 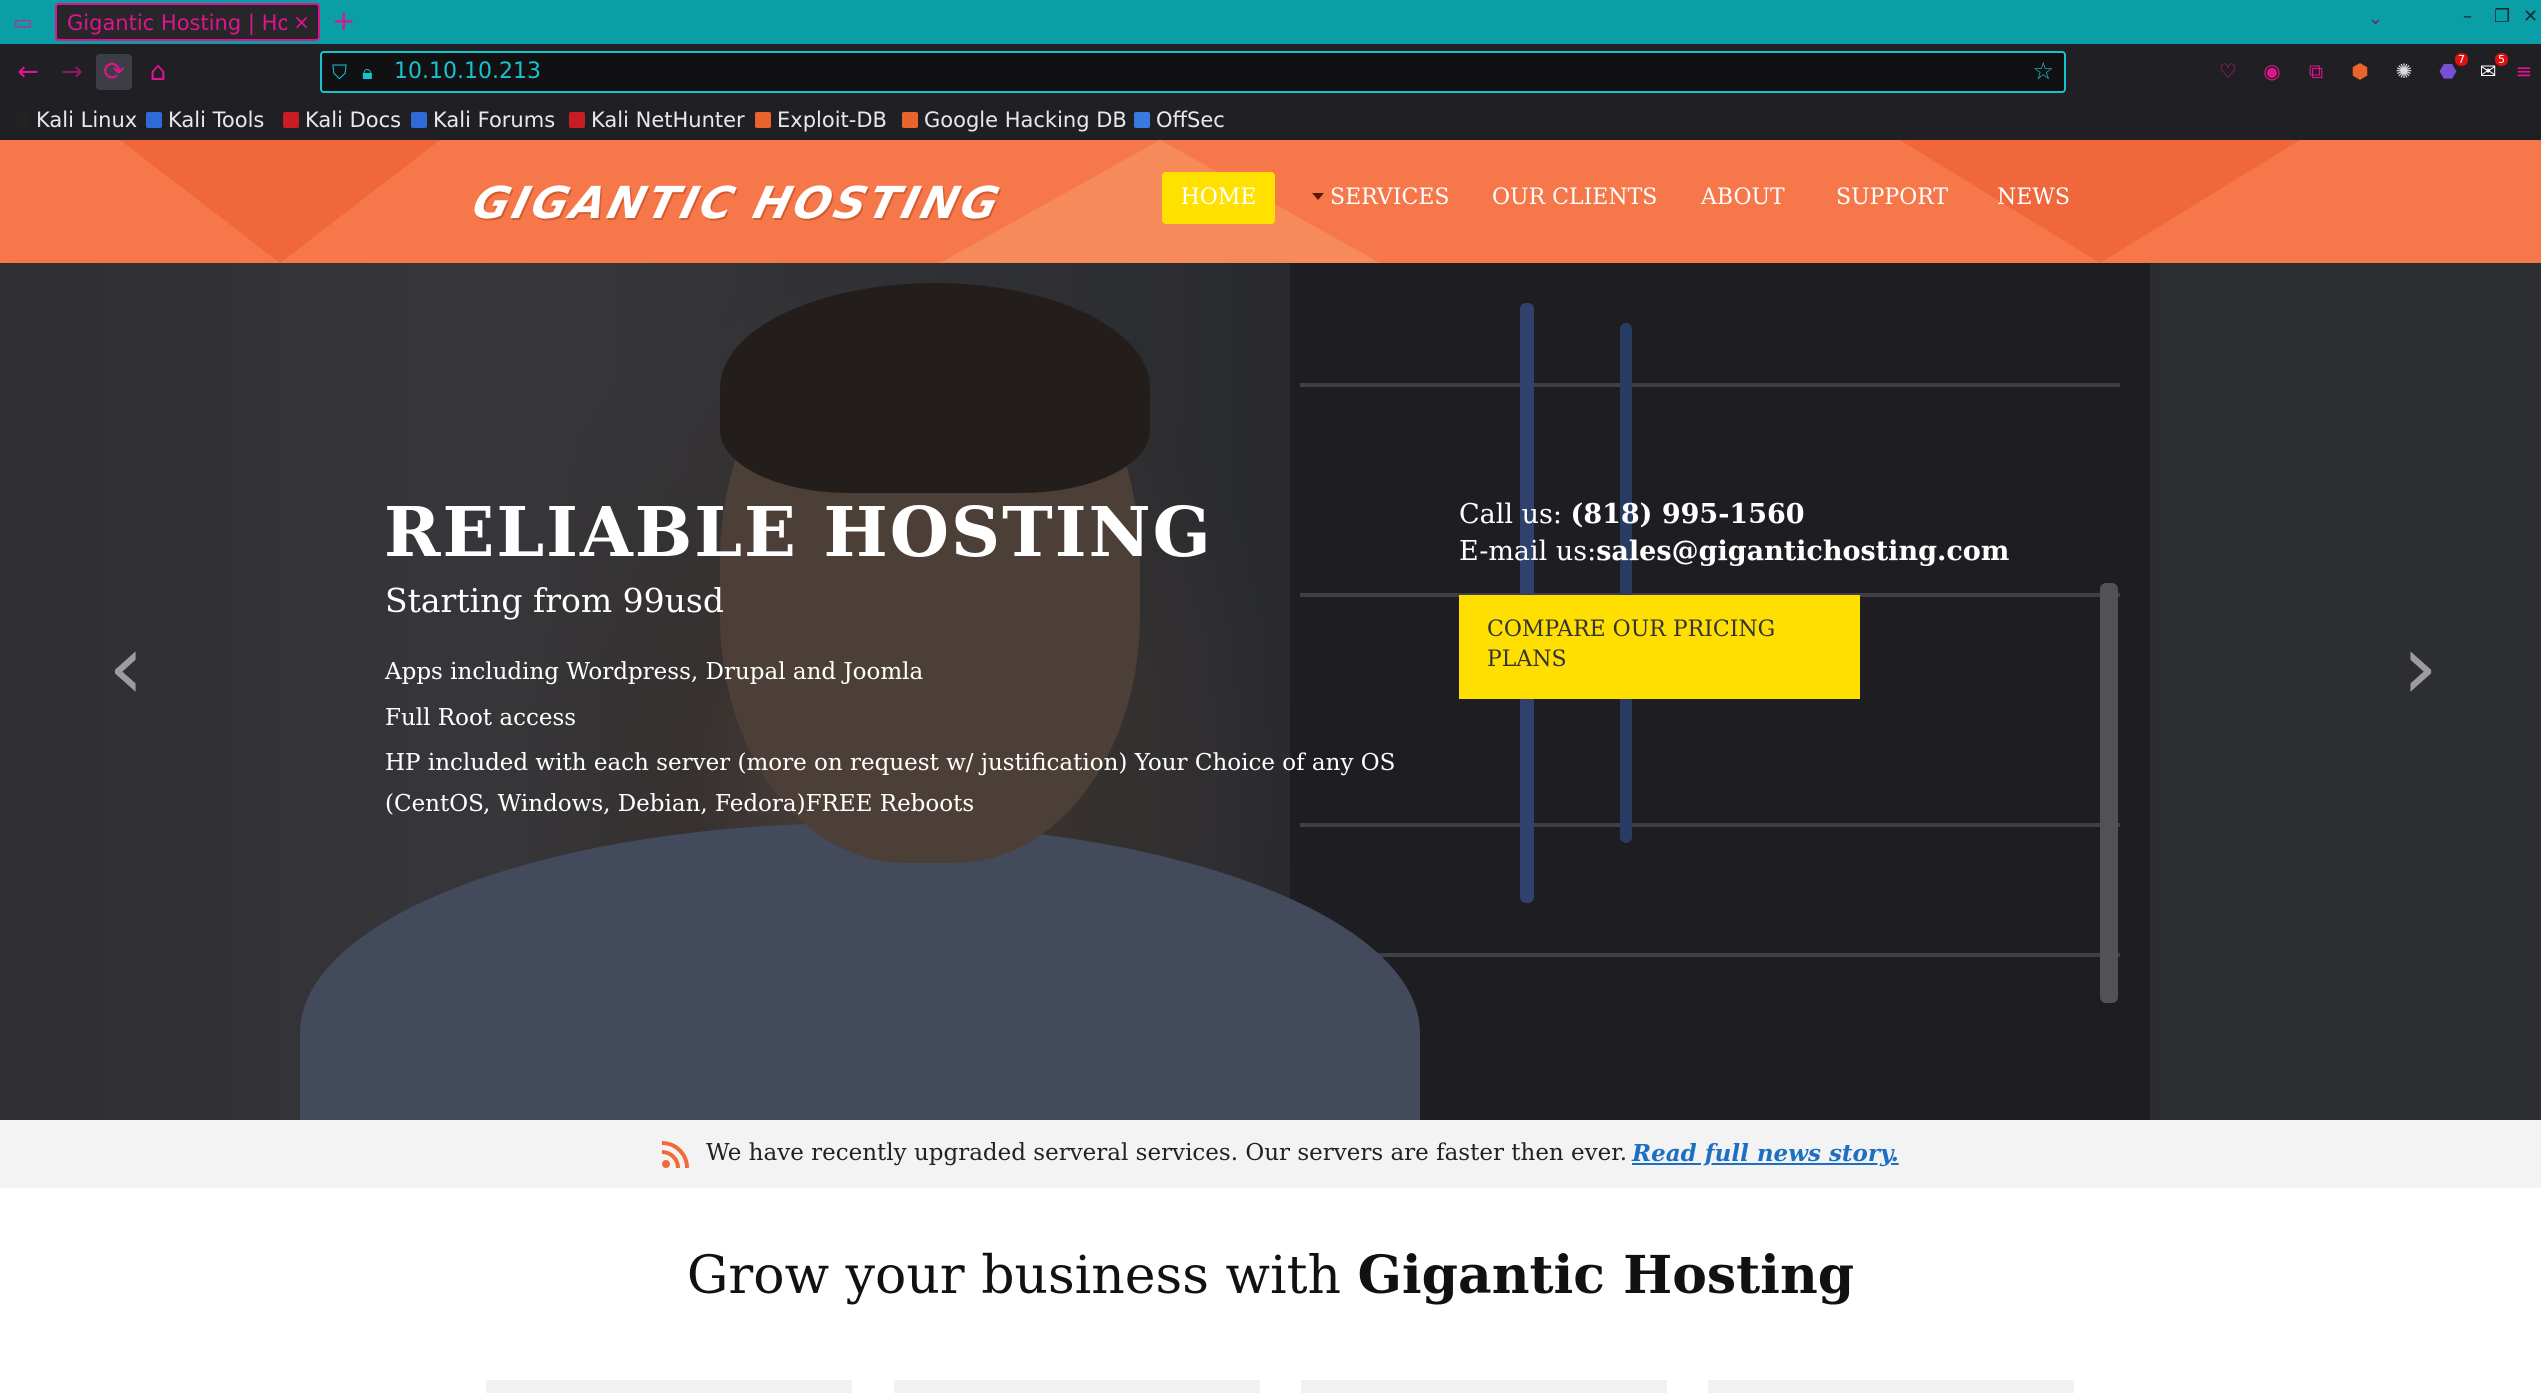 What do you see at coordinates (1802, 551) in the screenshot?
I see `email-address: sales@gigantichosting.com` at bounding box center [1802, 551].